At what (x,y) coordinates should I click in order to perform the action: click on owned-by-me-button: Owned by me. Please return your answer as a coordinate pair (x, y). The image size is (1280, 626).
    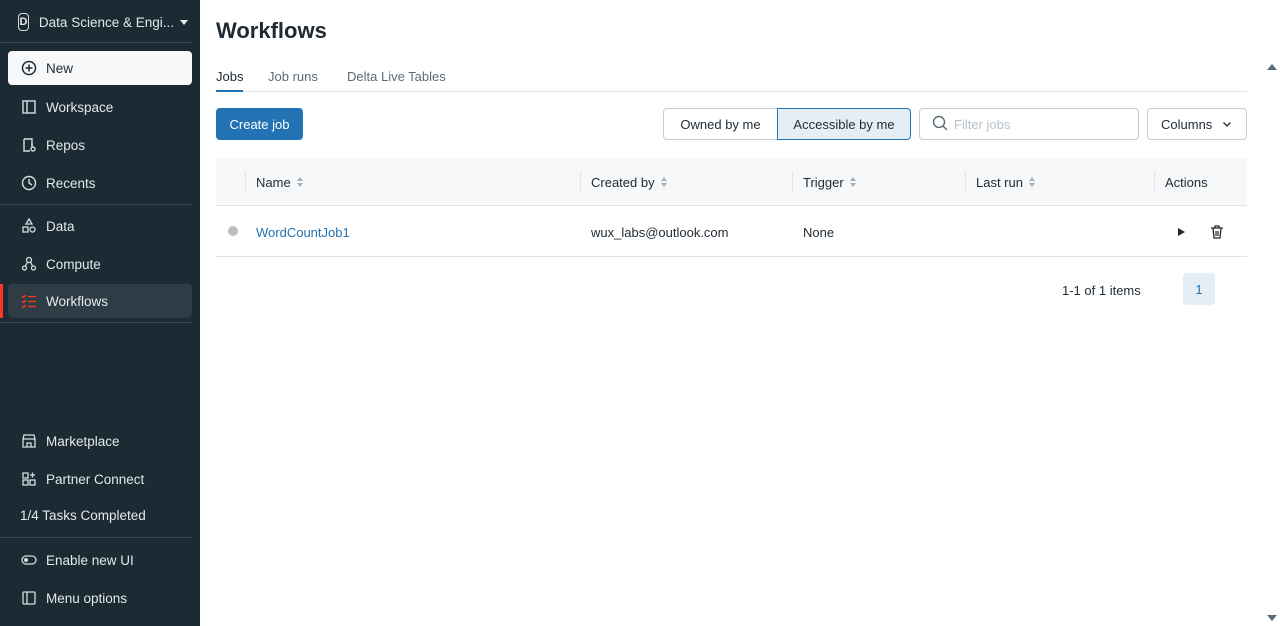
    Looking at the image, I should click on (720, 124).